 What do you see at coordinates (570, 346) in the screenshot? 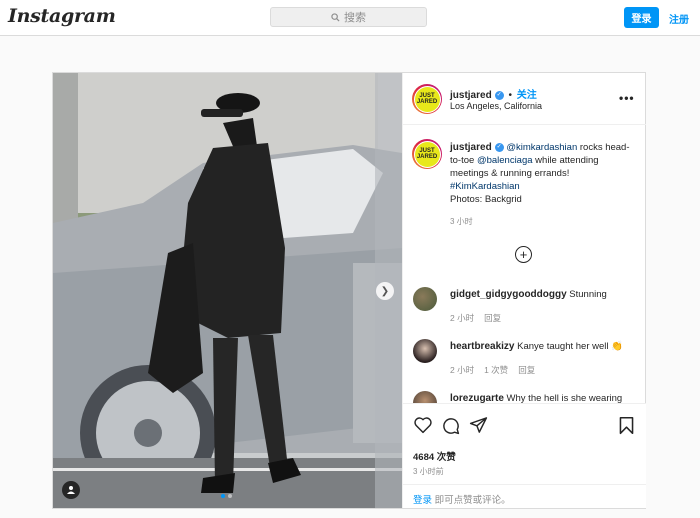
I see `comment-text: Kanye taught her well 👏` at bounding box center [570, 346].